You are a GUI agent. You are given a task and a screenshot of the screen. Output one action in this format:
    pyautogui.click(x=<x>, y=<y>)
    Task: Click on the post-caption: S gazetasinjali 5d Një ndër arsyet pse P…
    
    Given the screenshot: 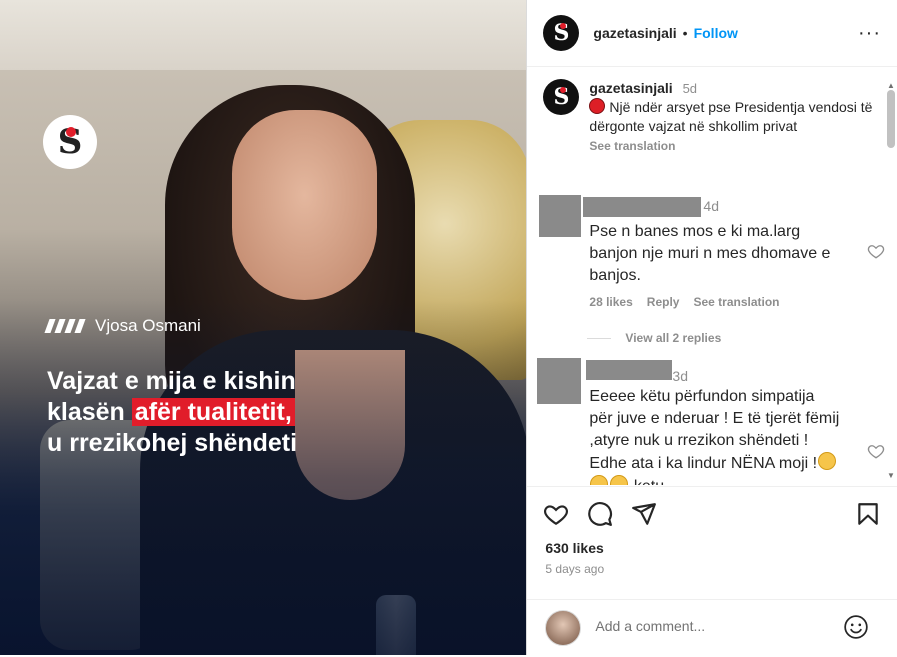 What is the action you would take?
    pyautogui.click(x=708, y=117)
    